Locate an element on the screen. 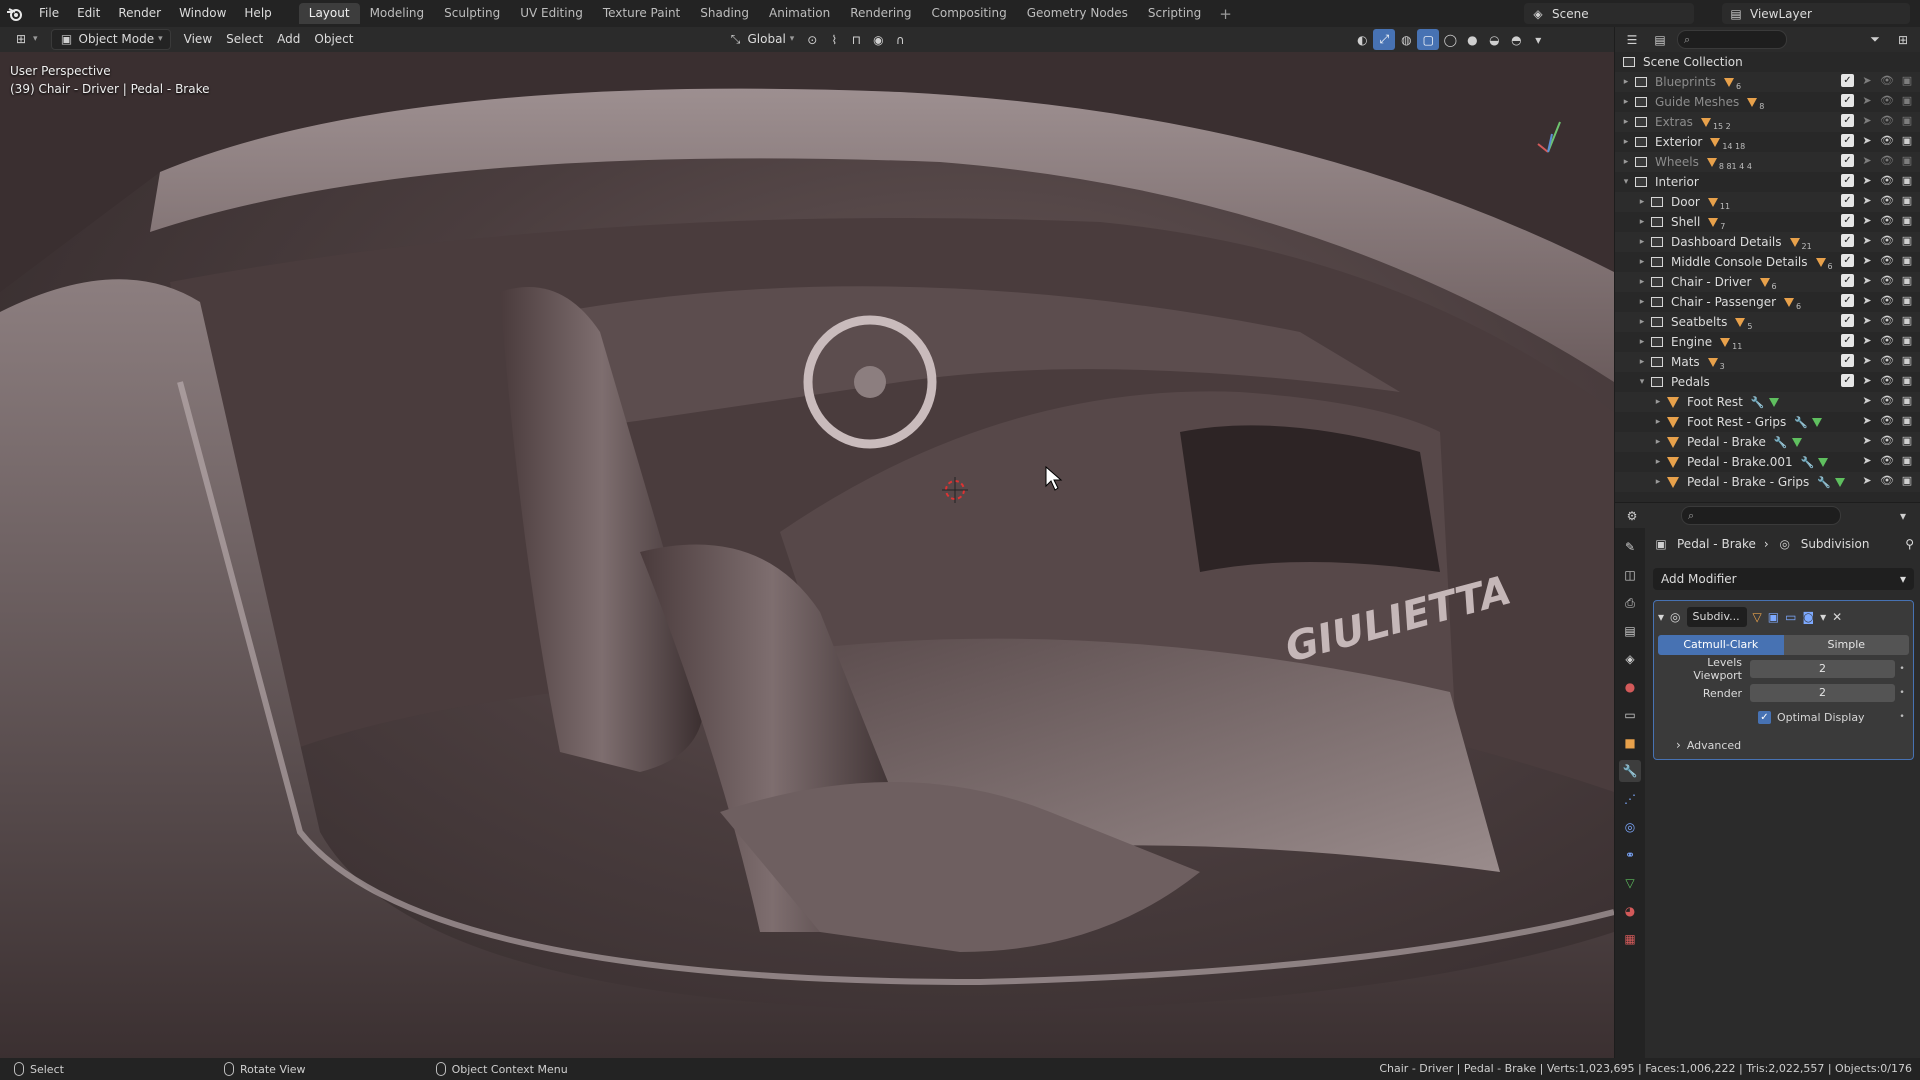 The image size is (1920, 1080). shading-solid-icon: ● is located at coordinates (1472, 39).